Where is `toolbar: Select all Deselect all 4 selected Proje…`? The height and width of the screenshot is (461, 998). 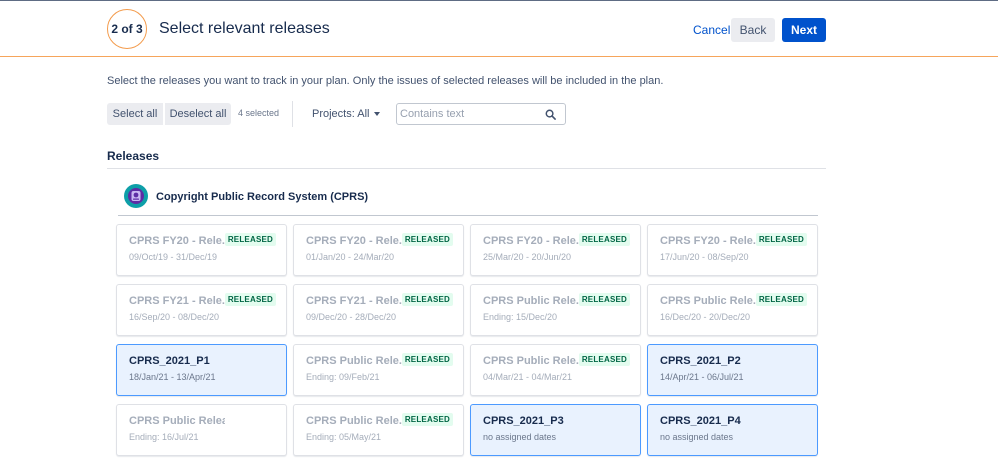 toolbar: Select all Deselect all 4 selected Proje… is located at coordinates (342, 114).